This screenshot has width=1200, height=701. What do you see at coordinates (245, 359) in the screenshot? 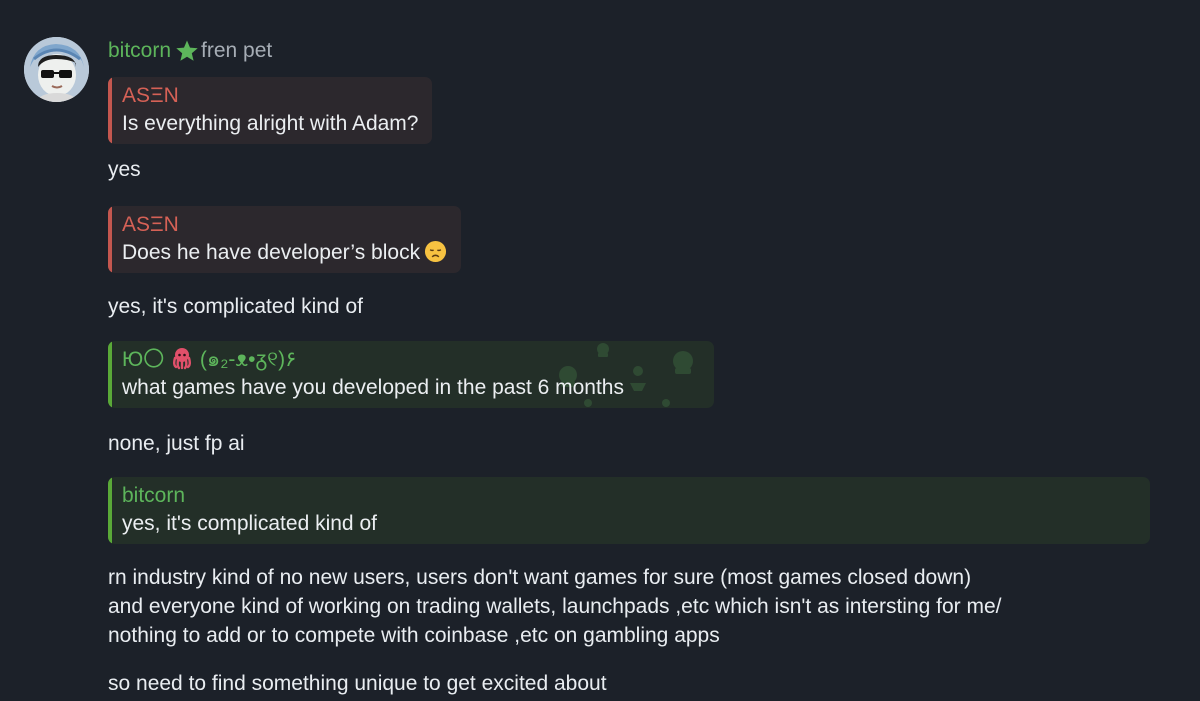
I see `reply-author-suffix: (๑₂-ᴥ•ᵹ୧)۶` at bounding box center [245, 359].